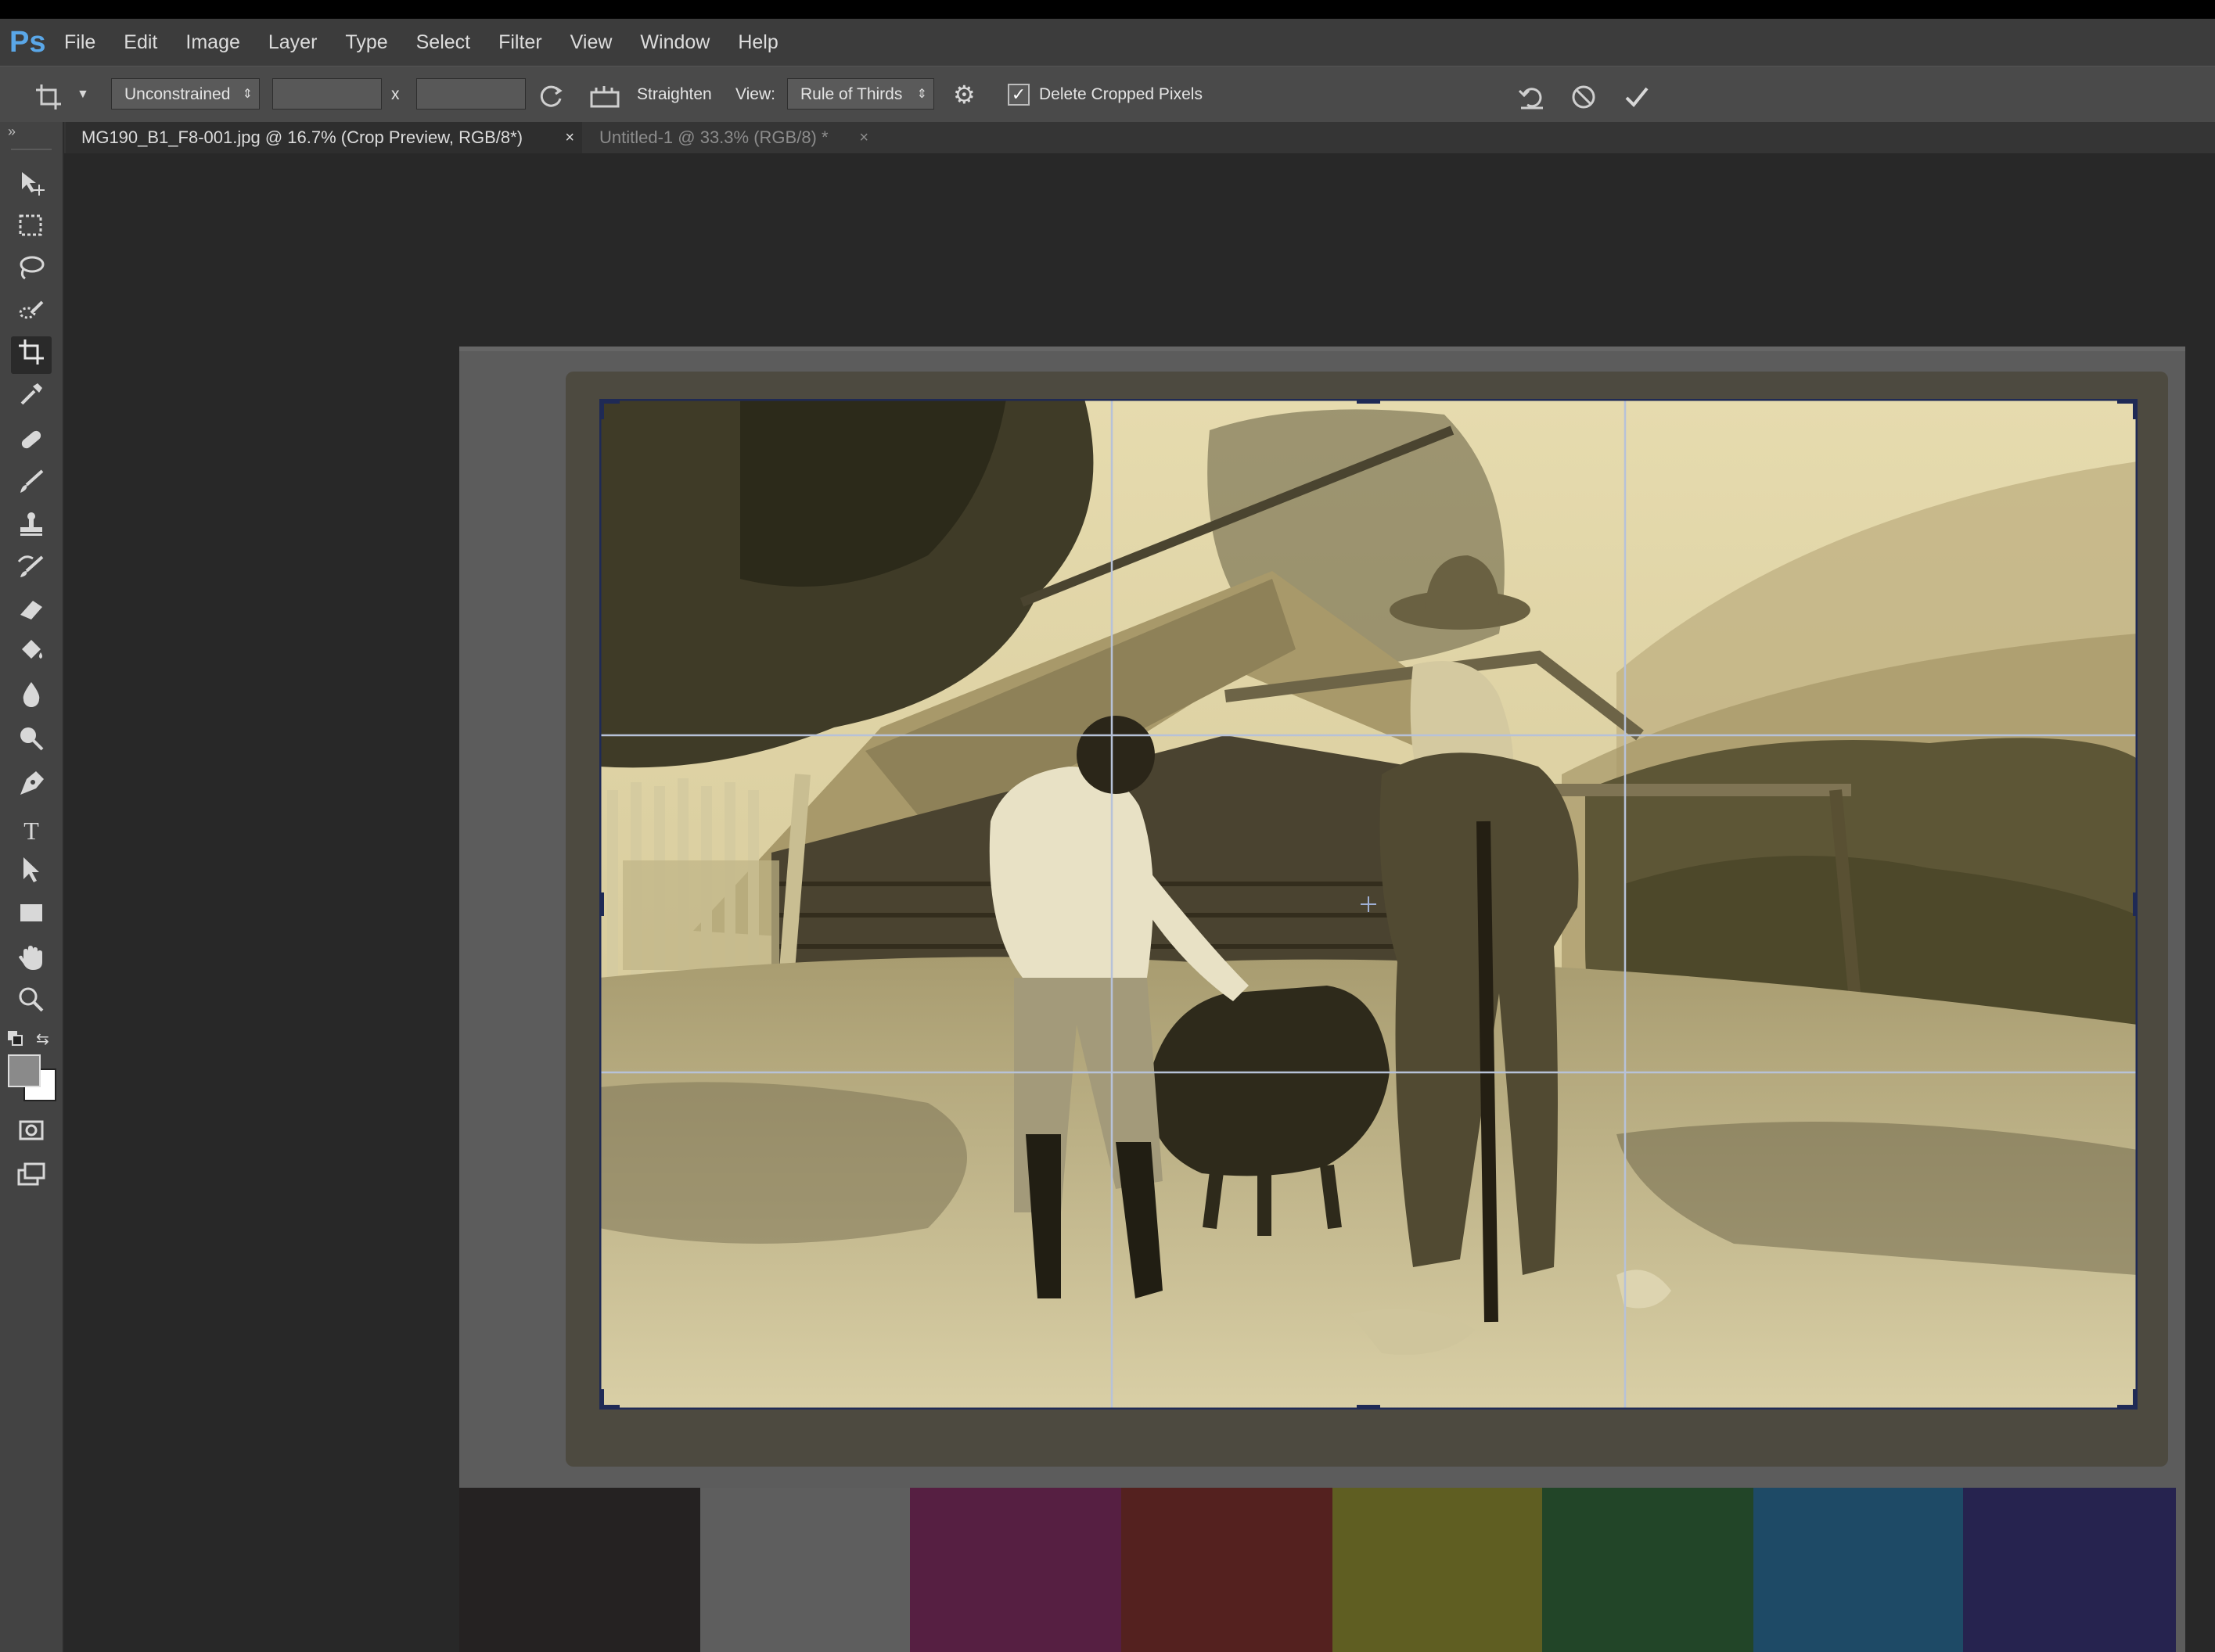 The width and height of the screenshot is (2215, 1652). I want to click on straighten-icon, so click(604, 94).